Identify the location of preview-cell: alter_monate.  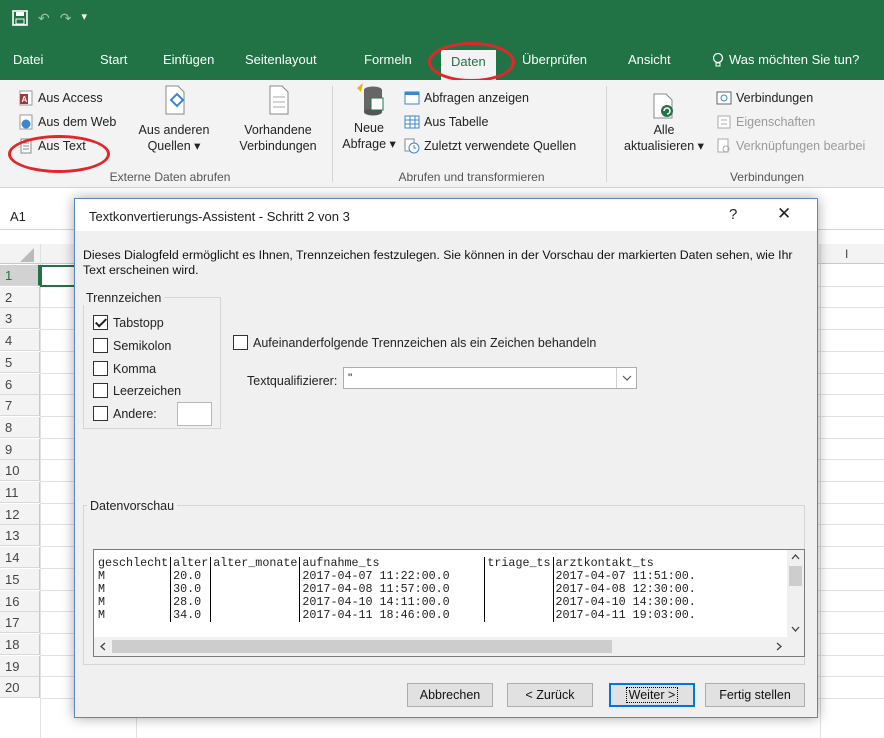
(255, 563).